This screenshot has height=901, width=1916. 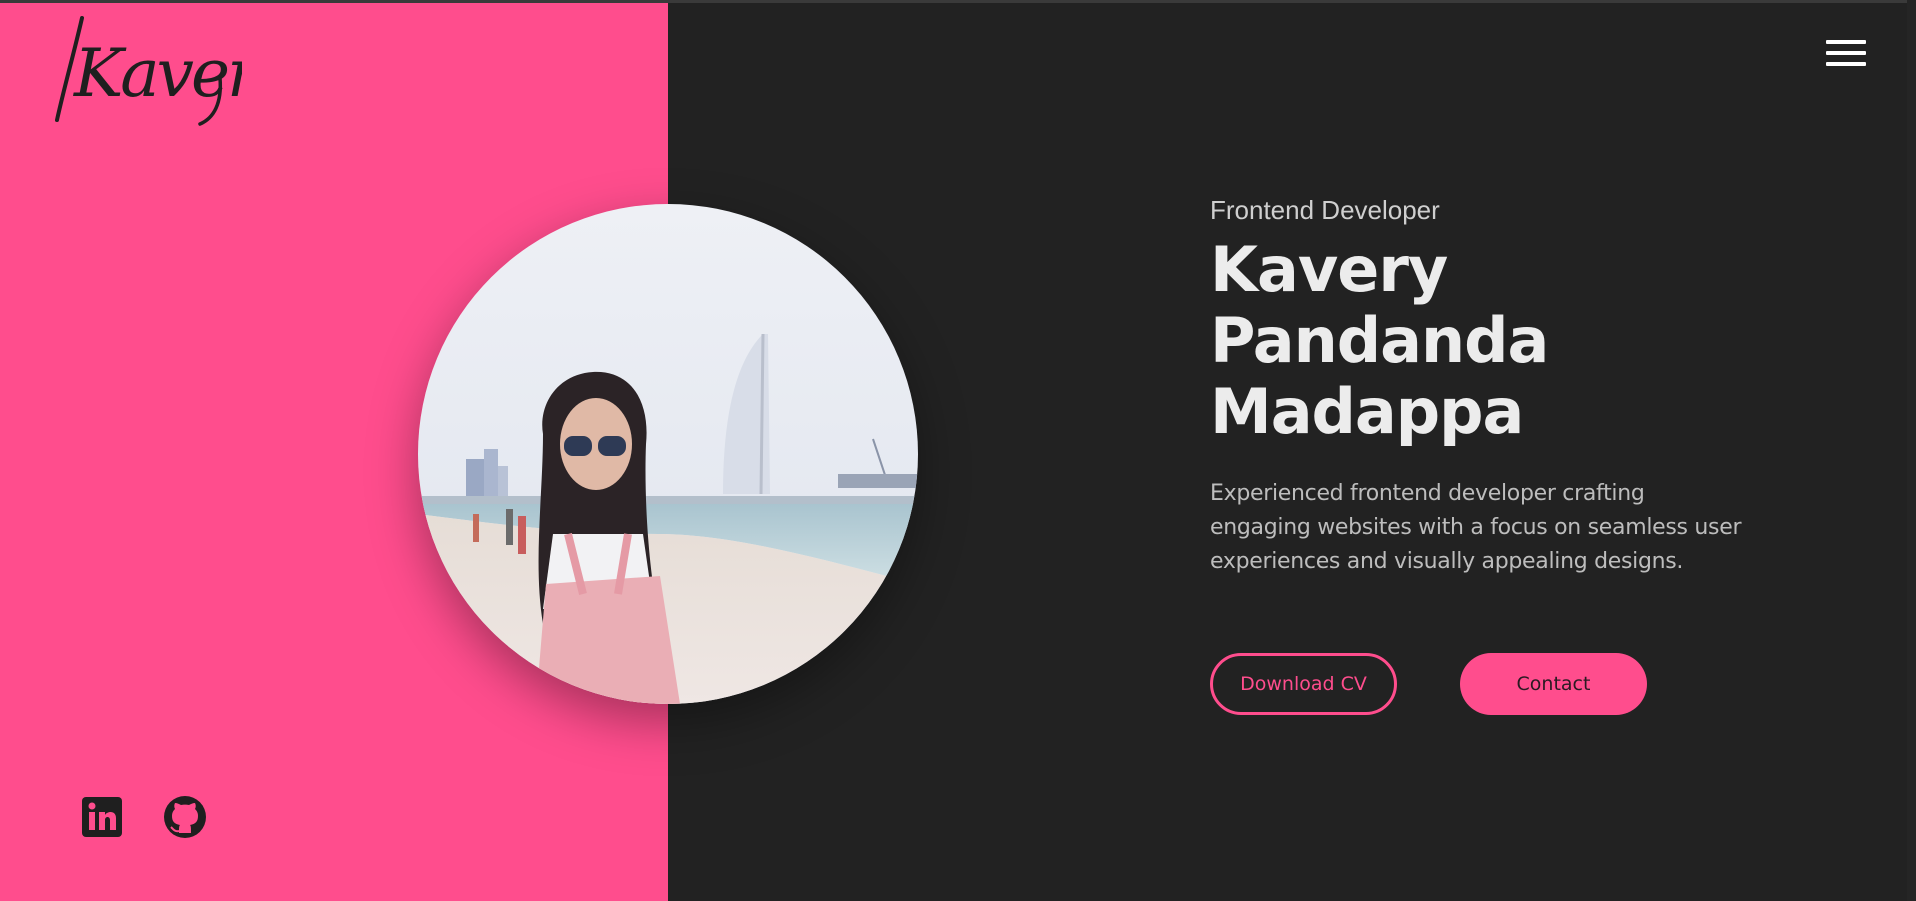 What do you see at coordinates (1303, 684) in the screenshot?
I see `download-cv-button: Download CV` at bounding box center [1303, 684].